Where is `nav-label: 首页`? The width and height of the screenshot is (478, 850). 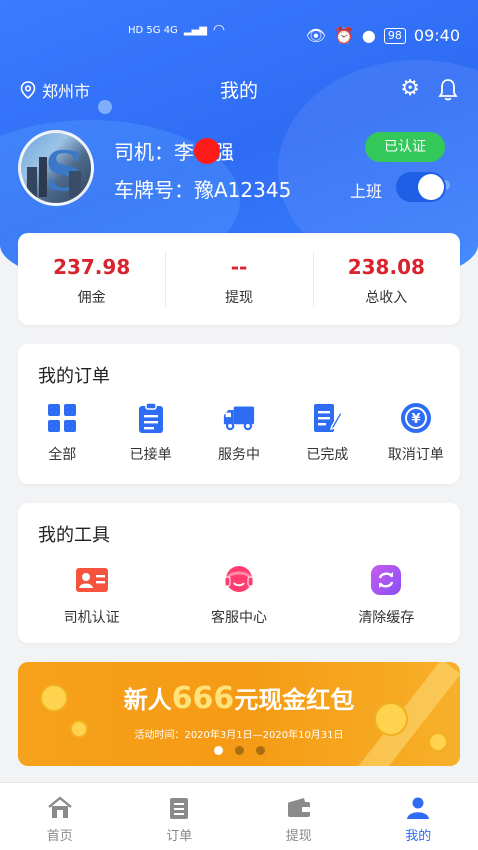
nav-label: 首页 is located at coordinates (59, 836).